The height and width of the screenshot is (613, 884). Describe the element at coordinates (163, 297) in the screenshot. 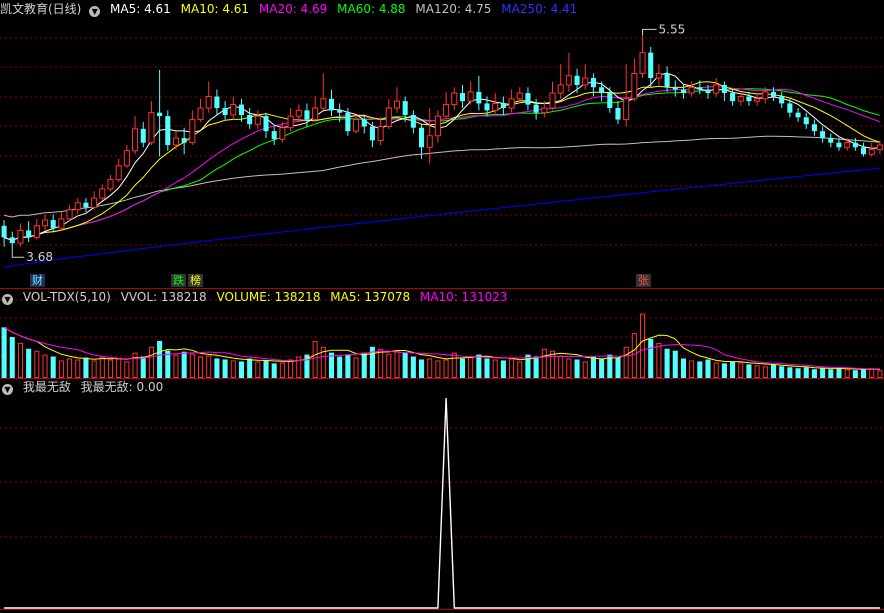

I see `vvol-value: VVOL: 138218` at that location.